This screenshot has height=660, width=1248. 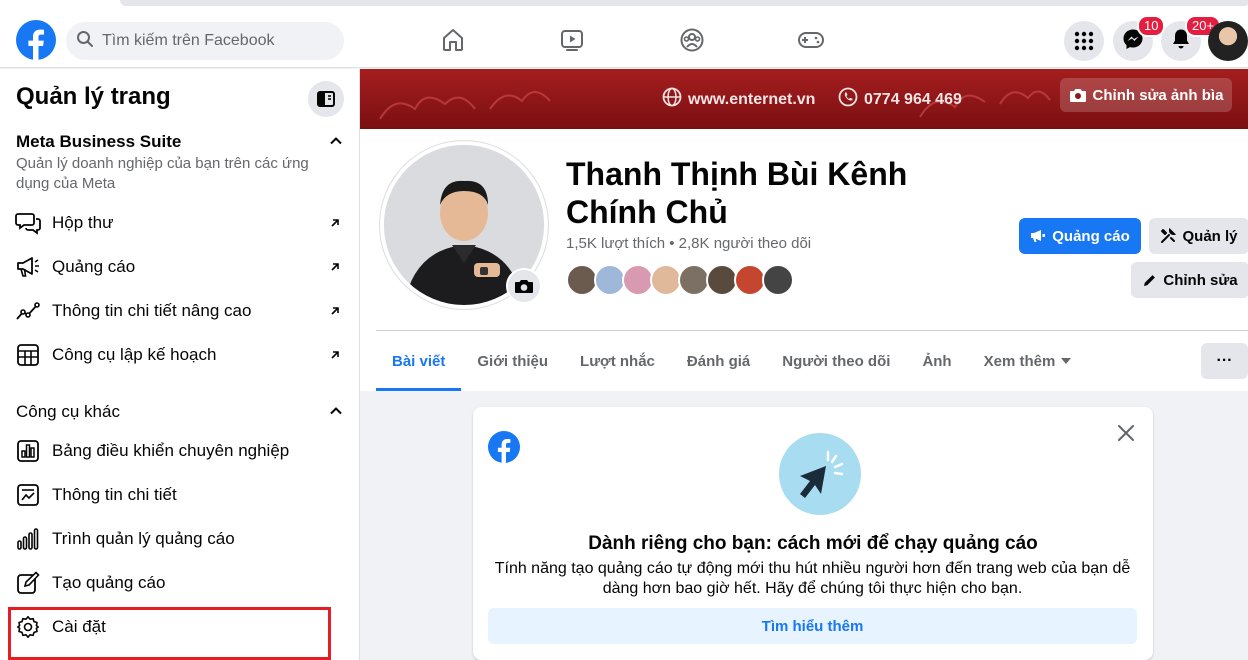 I want to click on sidebar-item-label: Quảng cáo, so click(x=94, y=266).